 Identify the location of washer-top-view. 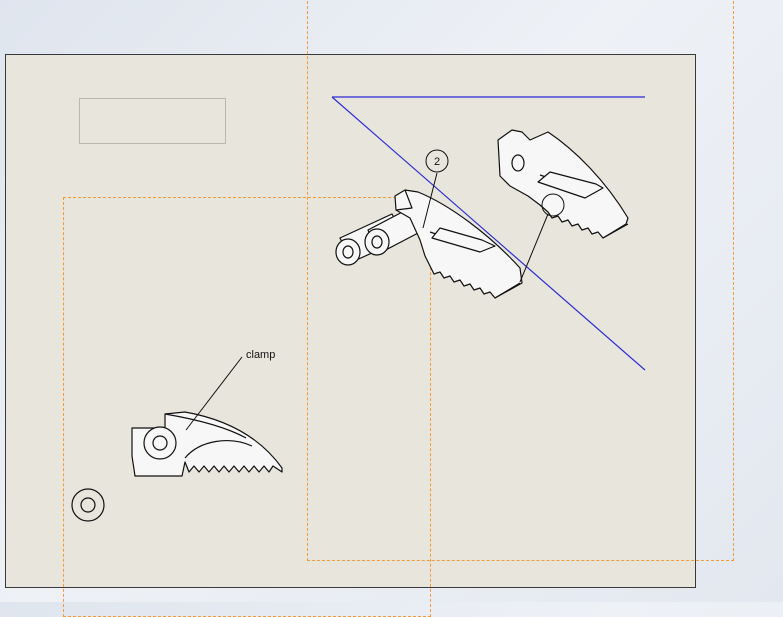
(88, 505).